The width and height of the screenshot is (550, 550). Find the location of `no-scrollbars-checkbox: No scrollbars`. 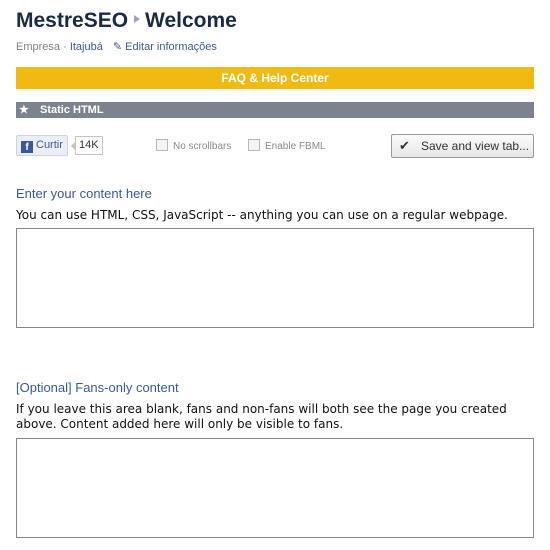

no-scrollbars-checkbox: No scrollbars is located at coordinates (193, 145).